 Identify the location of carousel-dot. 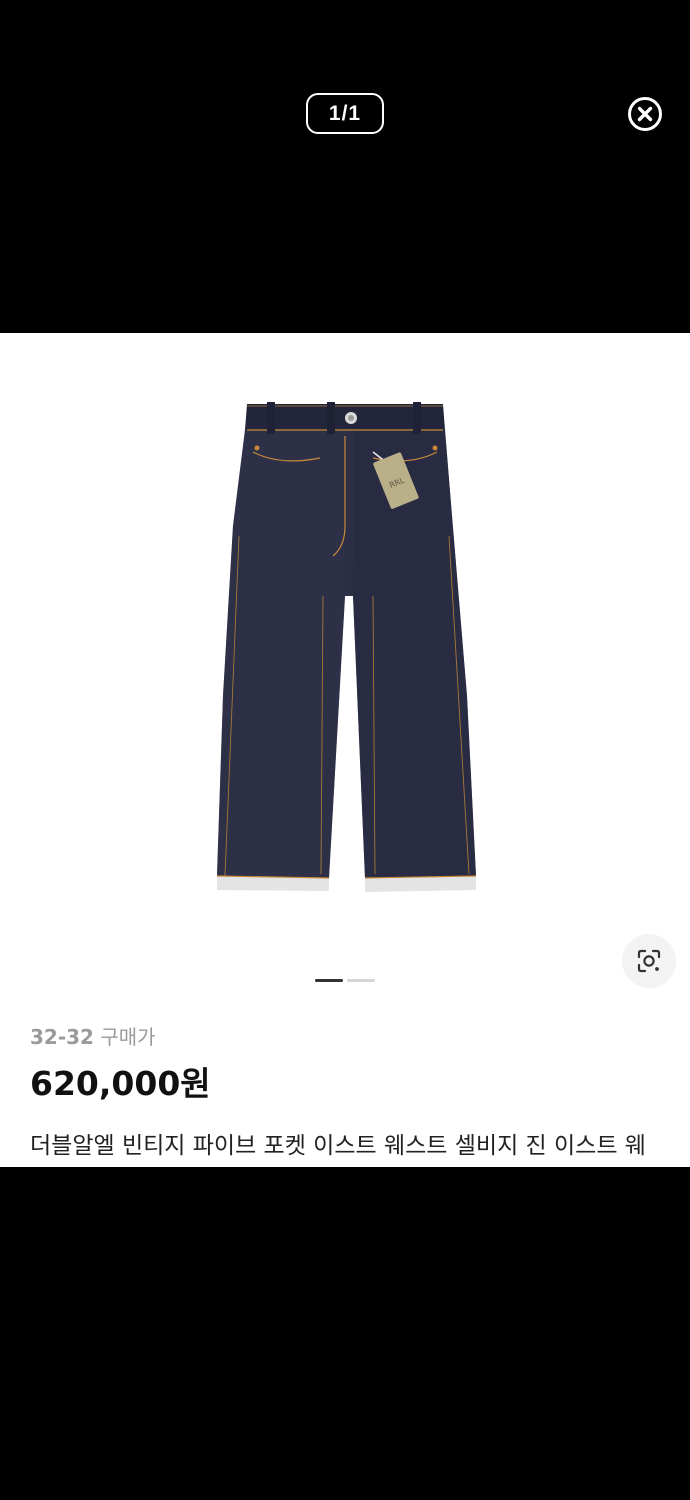
(361, 980).